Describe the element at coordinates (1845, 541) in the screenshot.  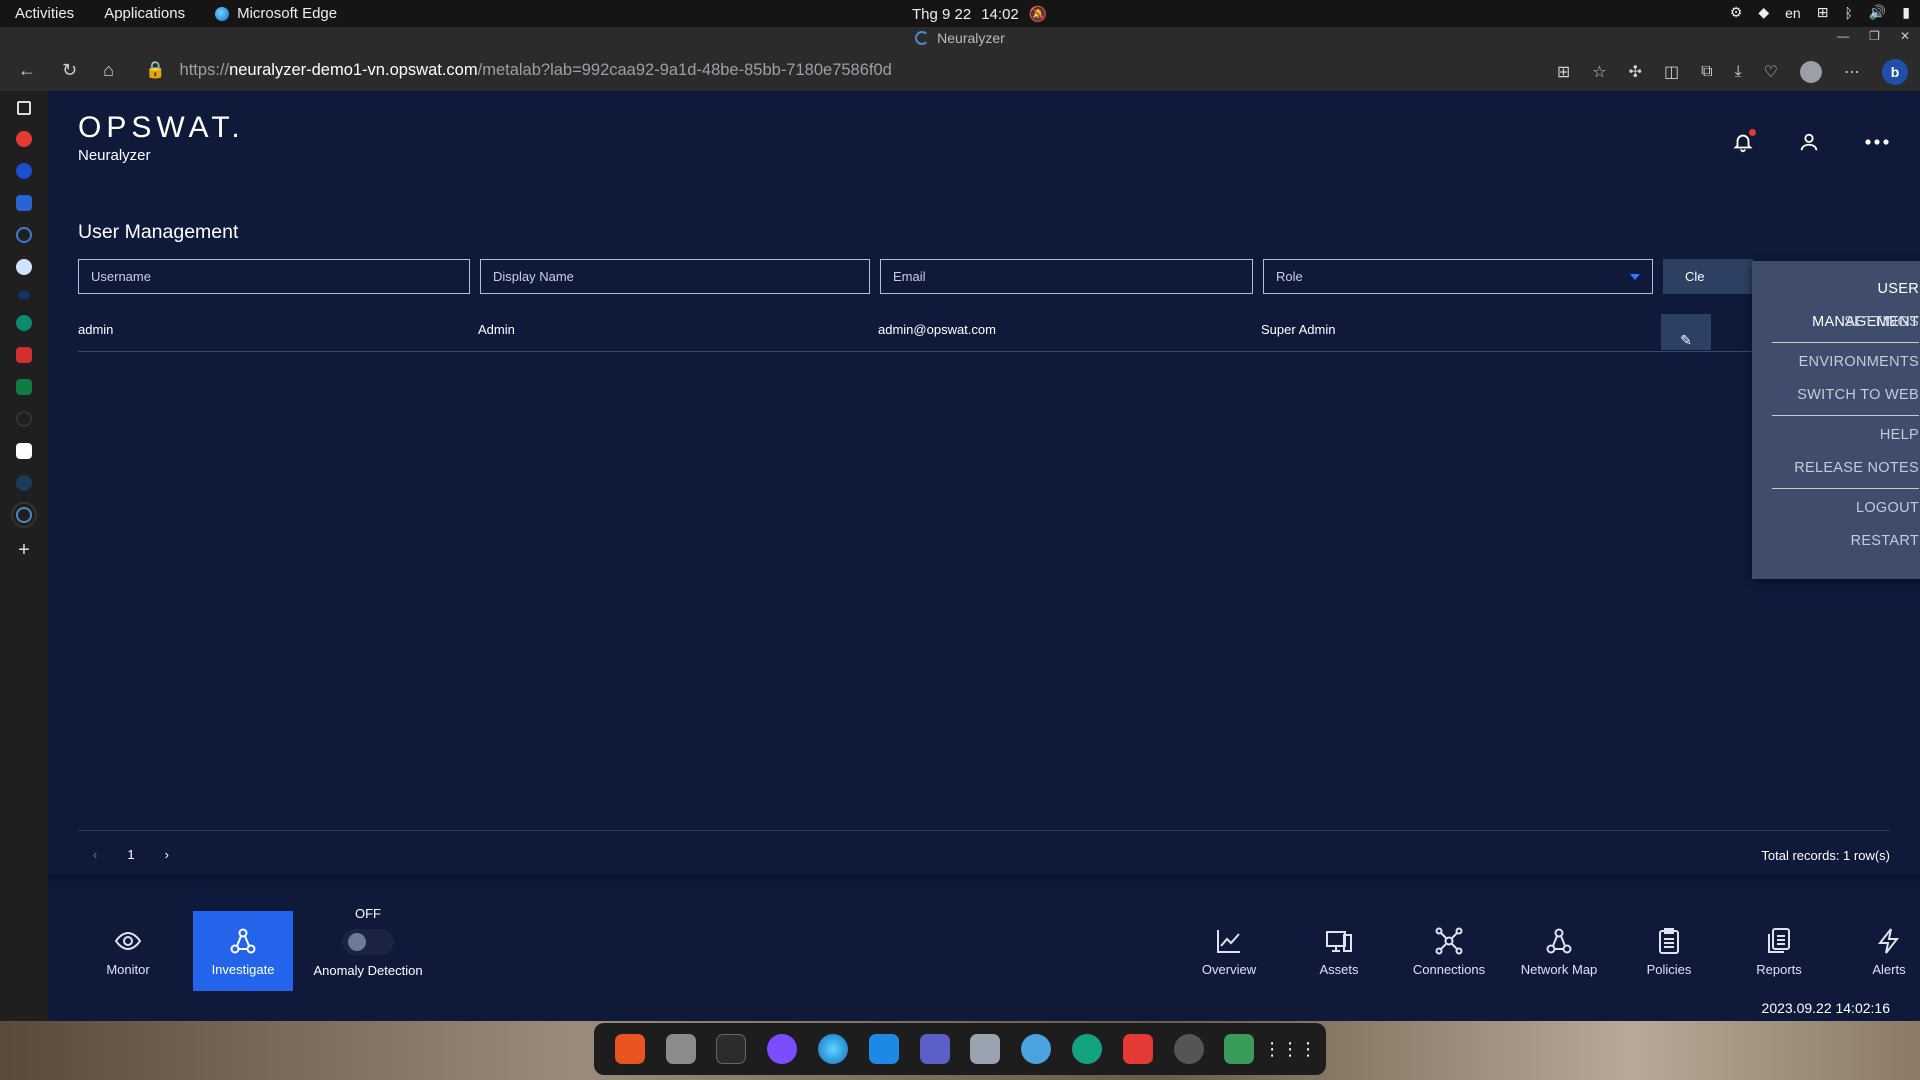
I see `menu-item-restart: RESTART` at that location.